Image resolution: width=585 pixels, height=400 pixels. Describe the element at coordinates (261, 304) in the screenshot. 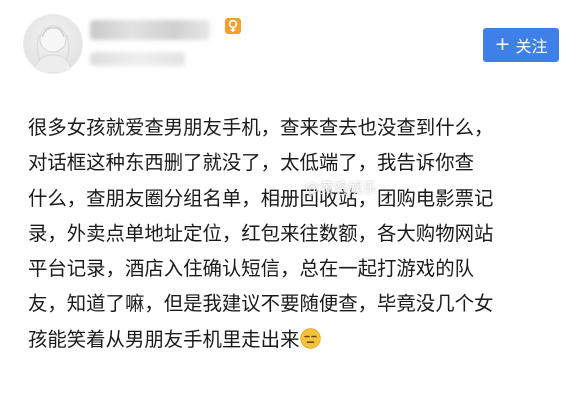

I see `post-line: 友，知道了嘛，但是我建议不要随便查，毕竟没几个女` at that location.